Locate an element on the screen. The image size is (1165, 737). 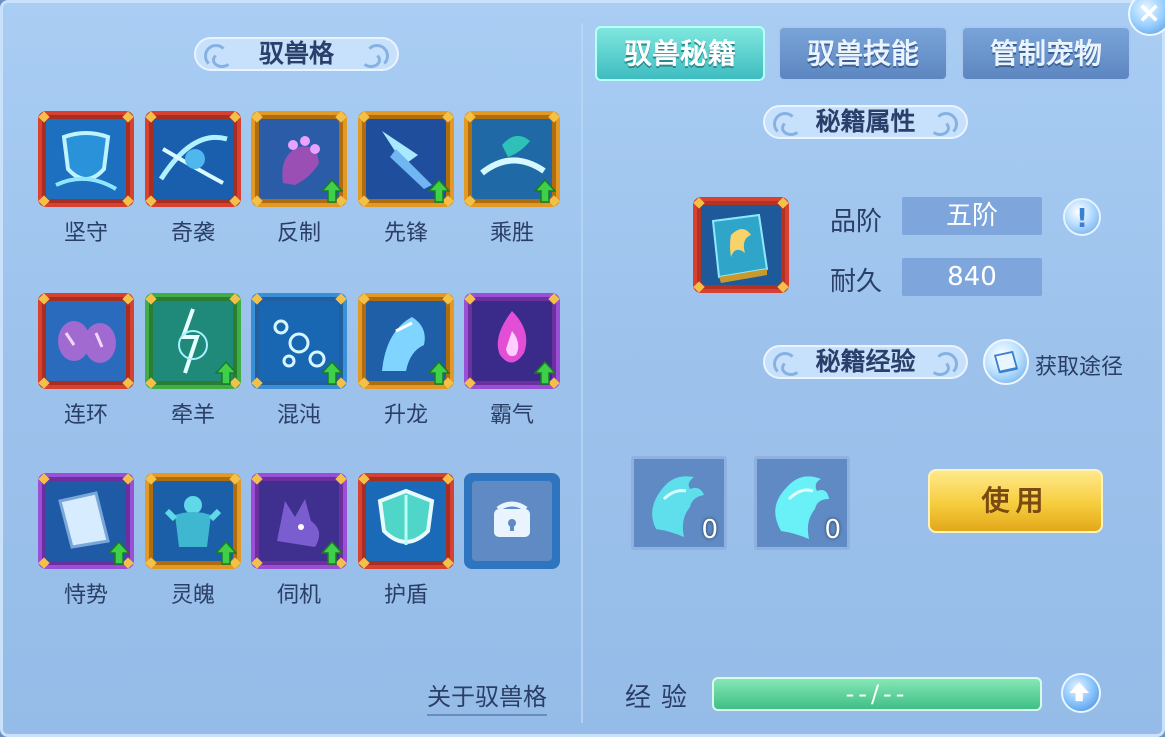
book-source-icon is located at coordinates (1006, 362).